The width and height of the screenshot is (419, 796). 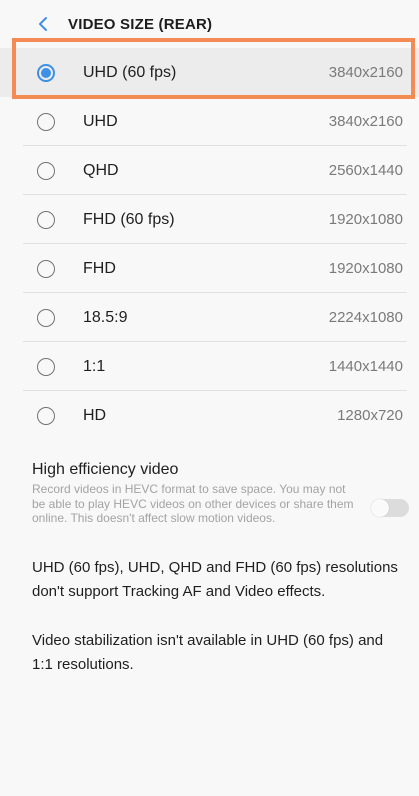 I want to click on option-resolution: 1440x1440, so click(x=365, y=366).